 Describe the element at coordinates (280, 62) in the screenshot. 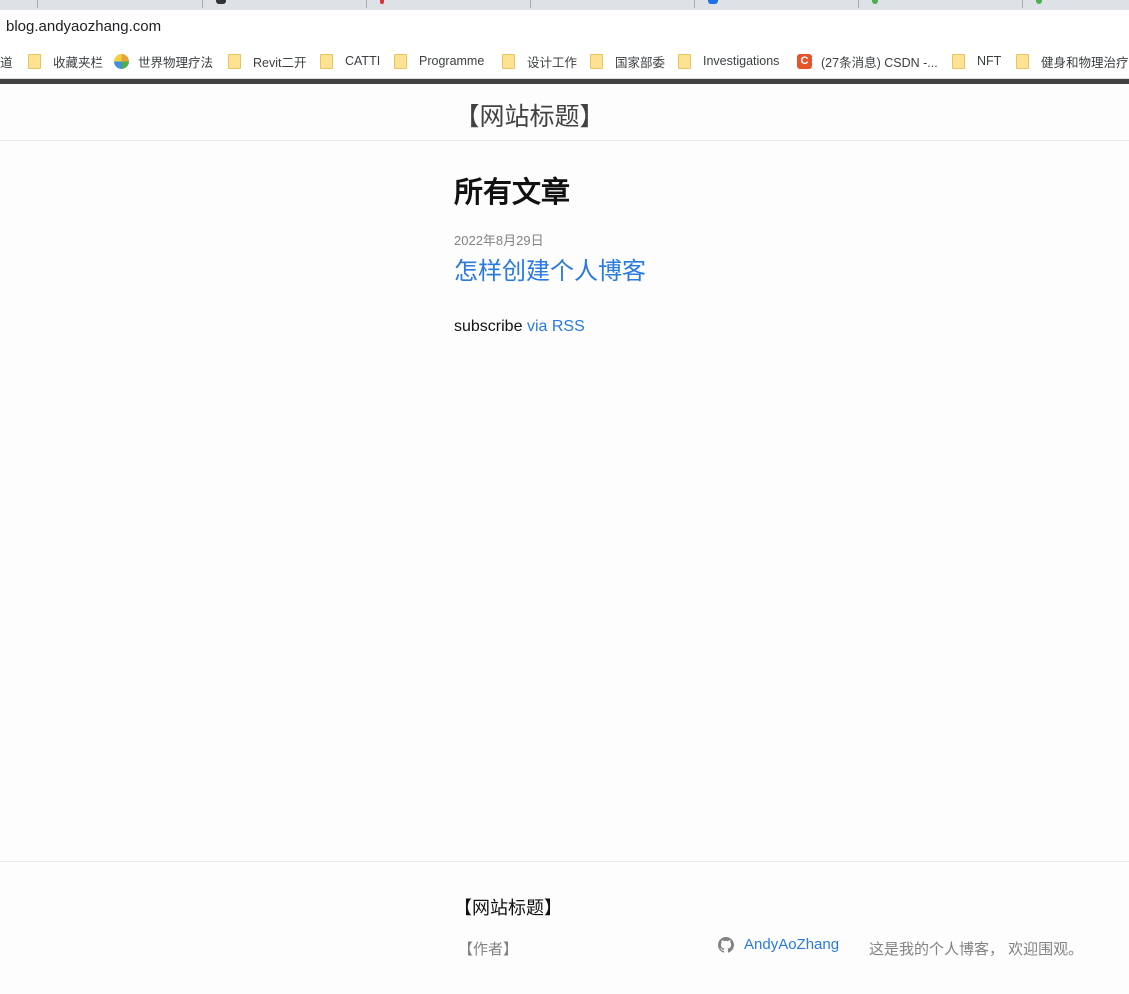

I see `bookmark-label: Revit二开` at that location.